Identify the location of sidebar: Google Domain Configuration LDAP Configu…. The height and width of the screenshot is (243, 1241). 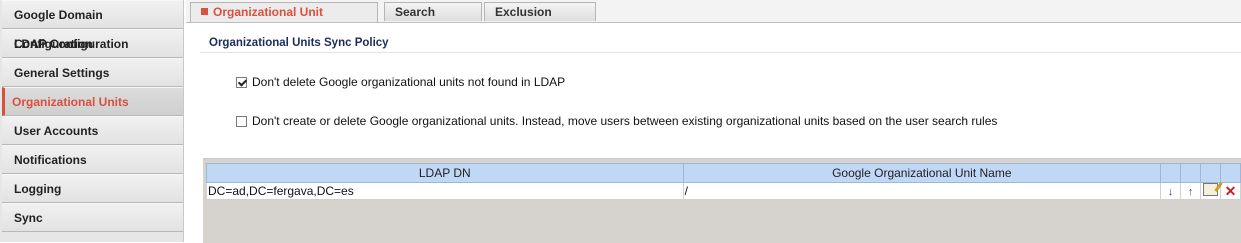
(92, 121).